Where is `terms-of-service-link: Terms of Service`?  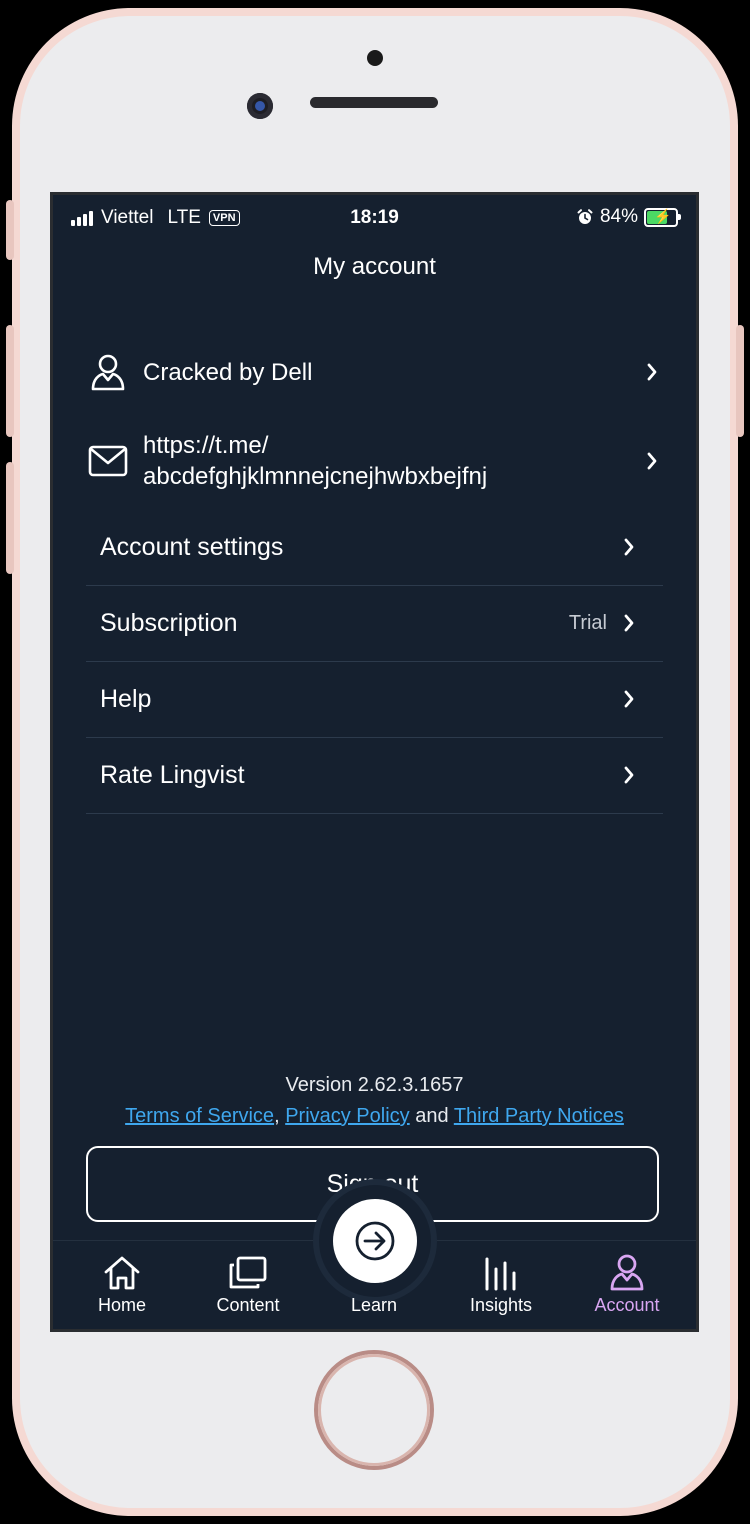
terms-of-service-link: Terms of Service is located at coordinates (199, 1116).